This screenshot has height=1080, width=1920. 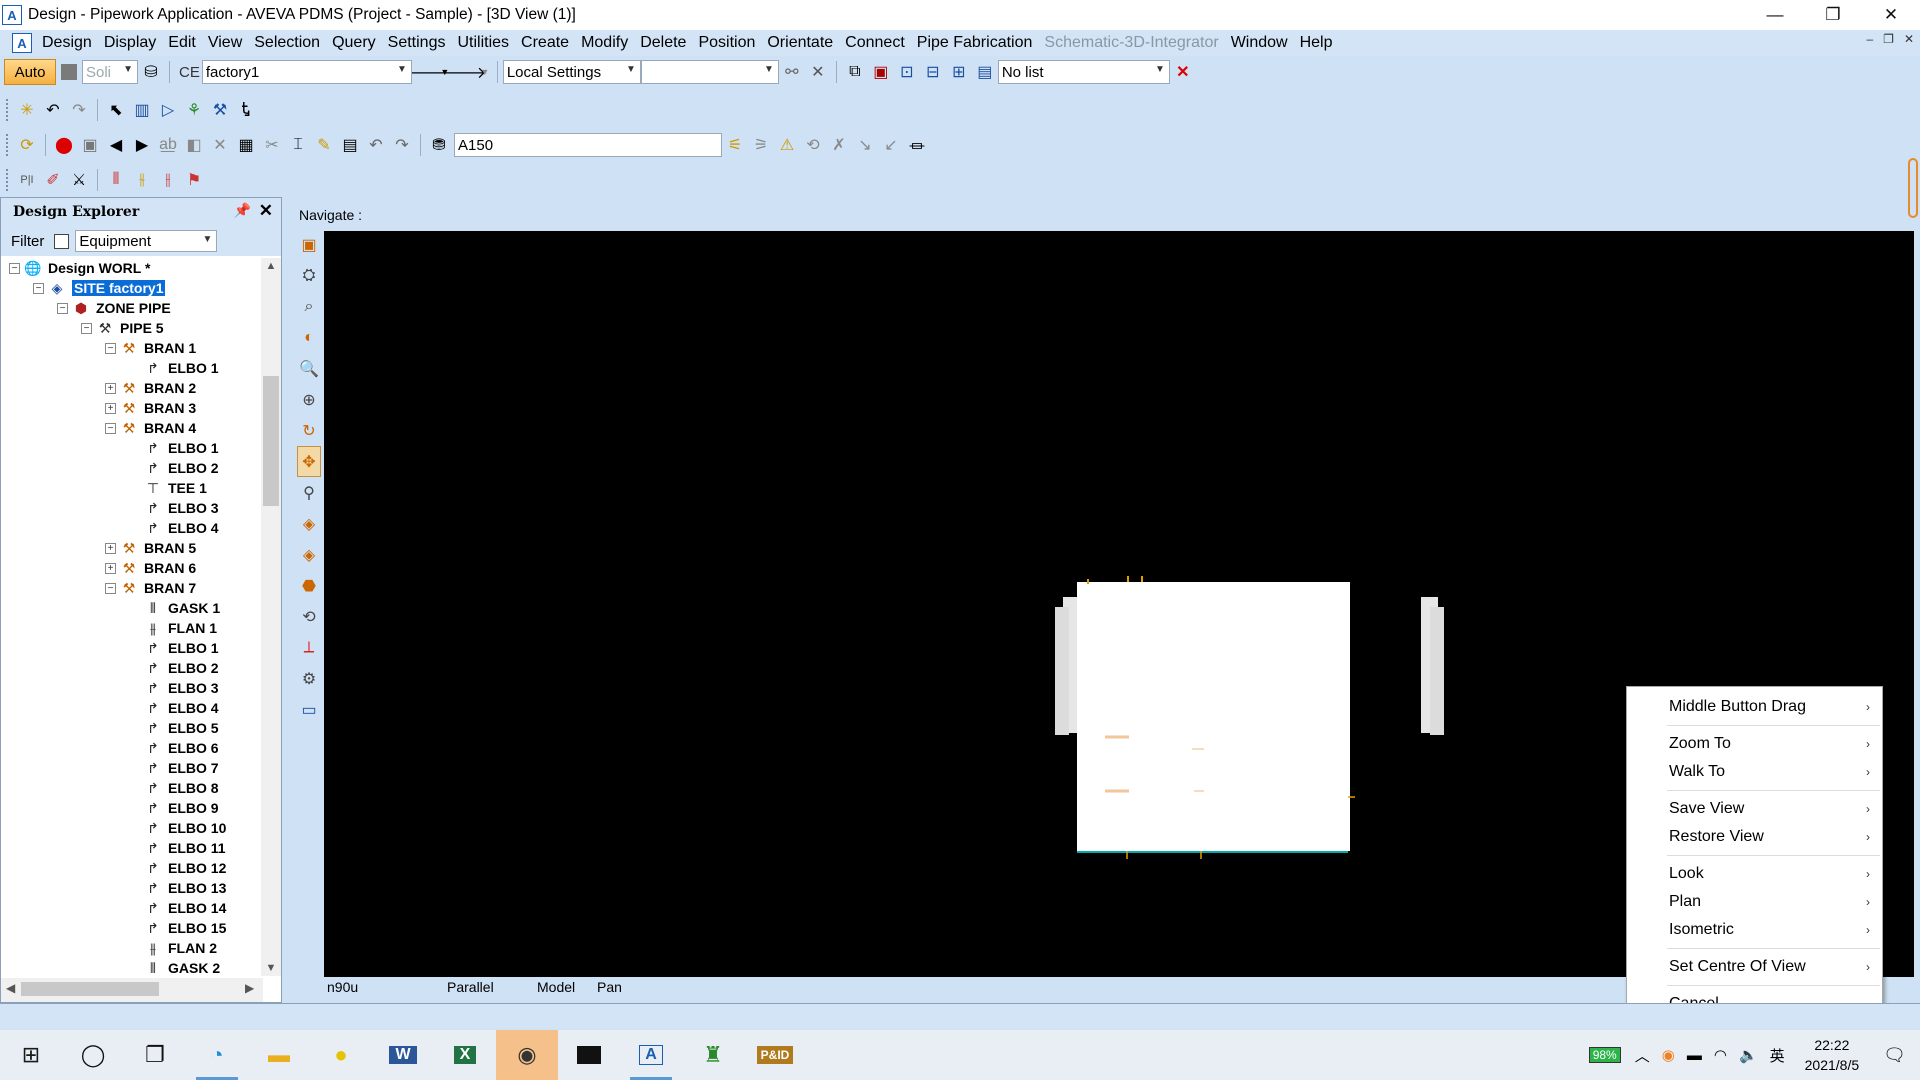 I want to click on rename-icon: a͟b, so click(x=168, y=145).